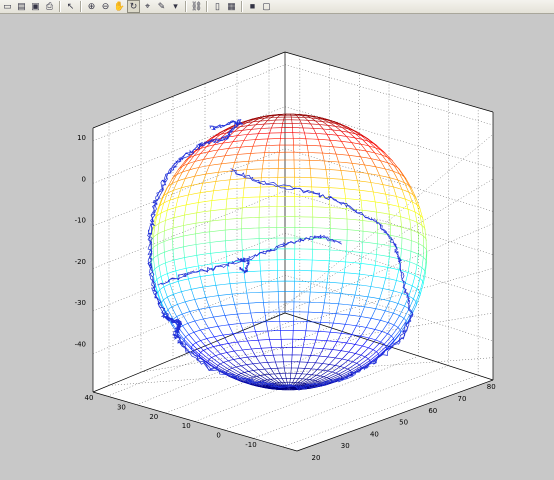  I want to click on pan-icon: ✋, so click(119, 6).